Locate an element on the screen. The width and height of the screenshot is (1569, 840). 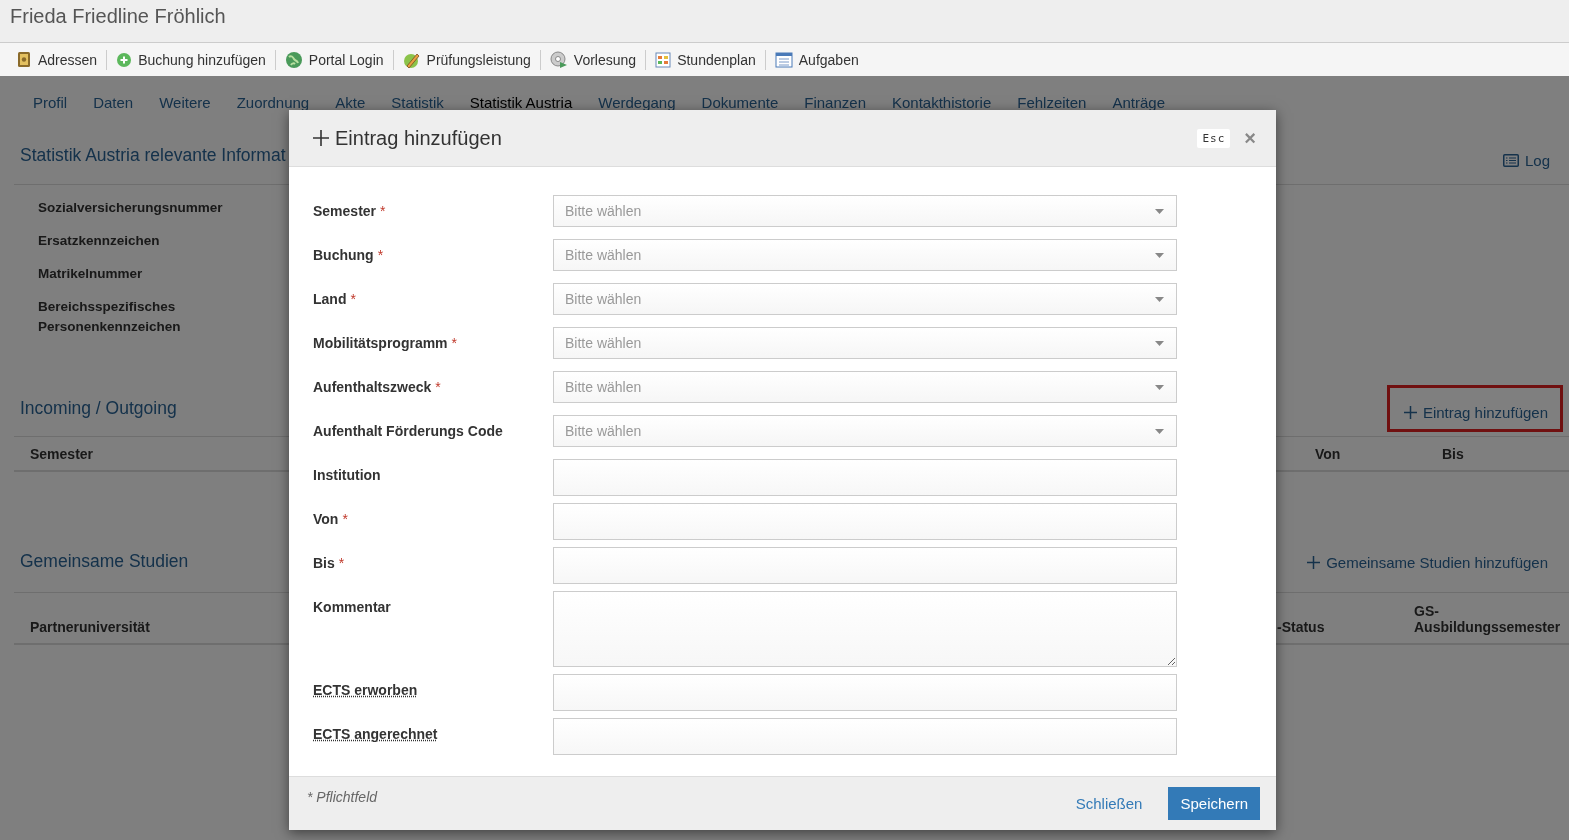
toolbar-button: Vorlesung is located at coordinates (593, 59).